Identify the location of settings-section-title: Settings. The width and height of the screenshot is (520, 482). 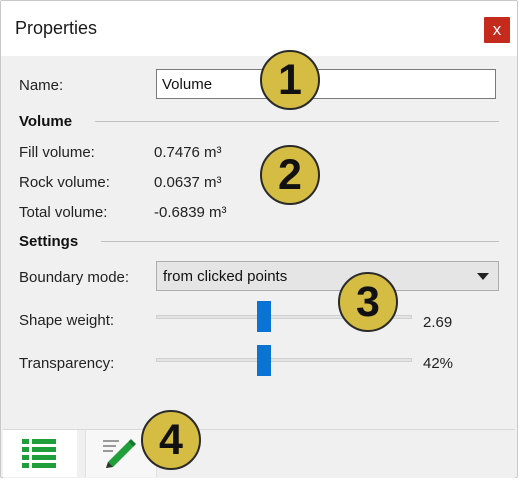
(49, 241).